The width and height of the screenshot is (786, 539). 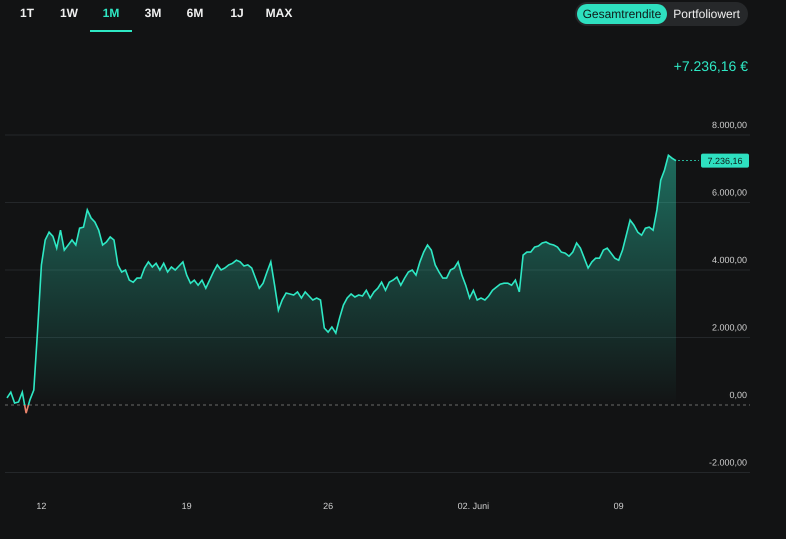 What do you see at coordinates (474, 506) in the screenshot?
I see `x-axis-label: 02. Juni` at bounding box center [474, 506].